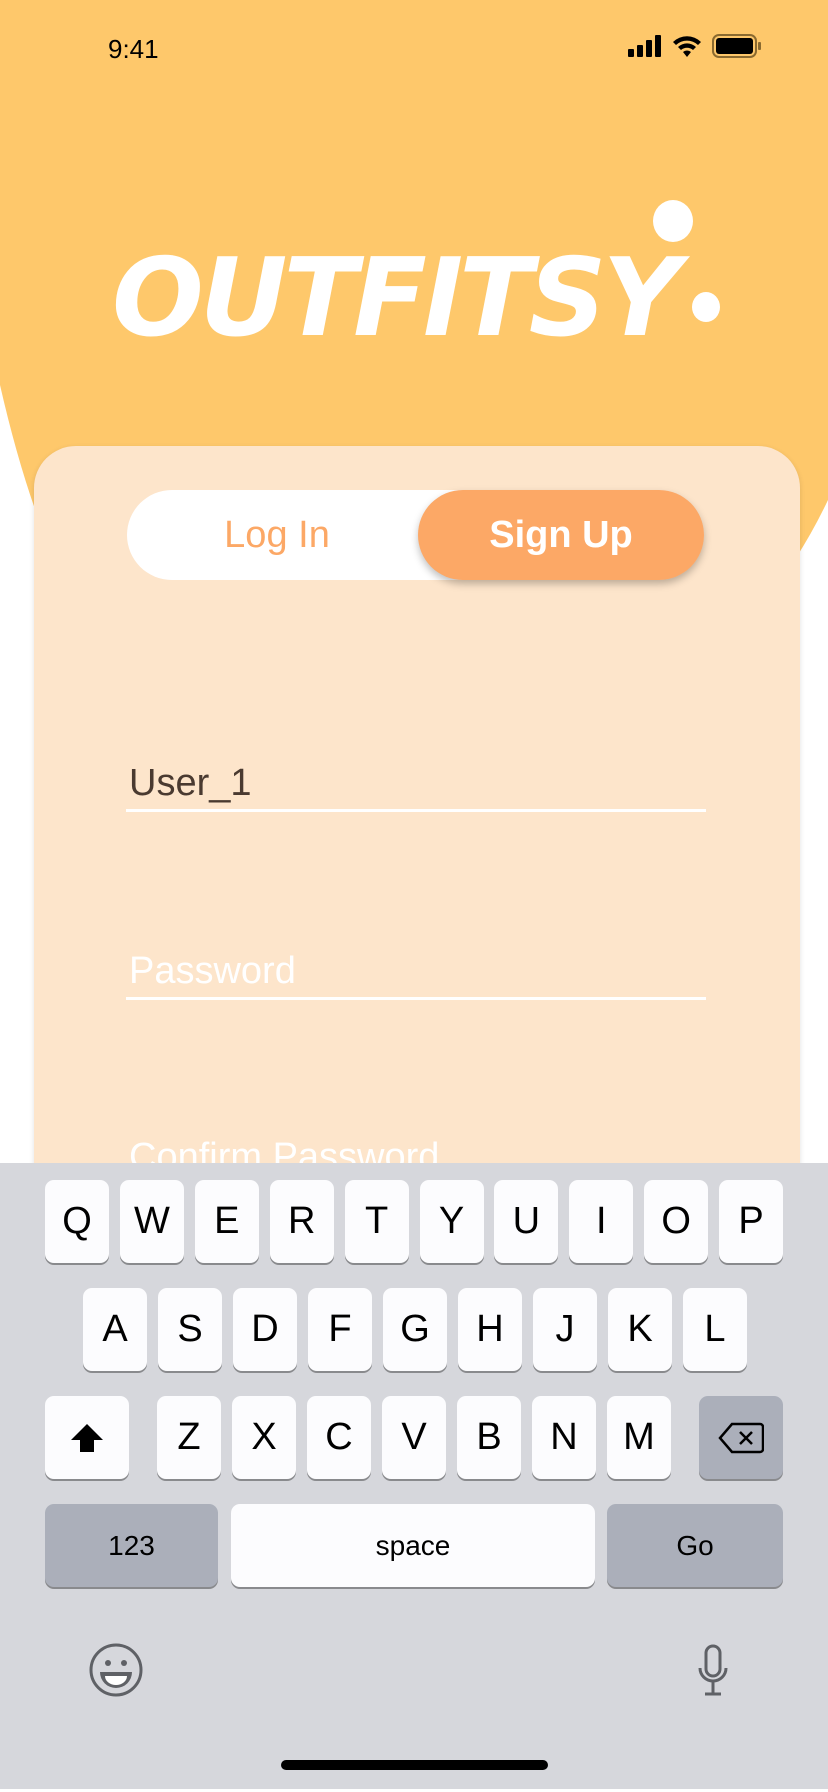 This screenshot has width=828, height=1792. What do you see at coordinates (151, 1221) in the screenshot?
I see `key-w: W` at bounding box center [151, 1221].